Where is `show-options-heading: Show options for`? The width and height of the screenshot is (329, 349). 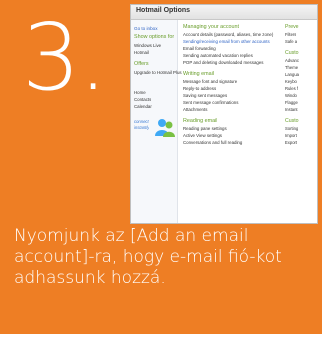
show-options-heading: Show options for is located at coordinates (154, 37).